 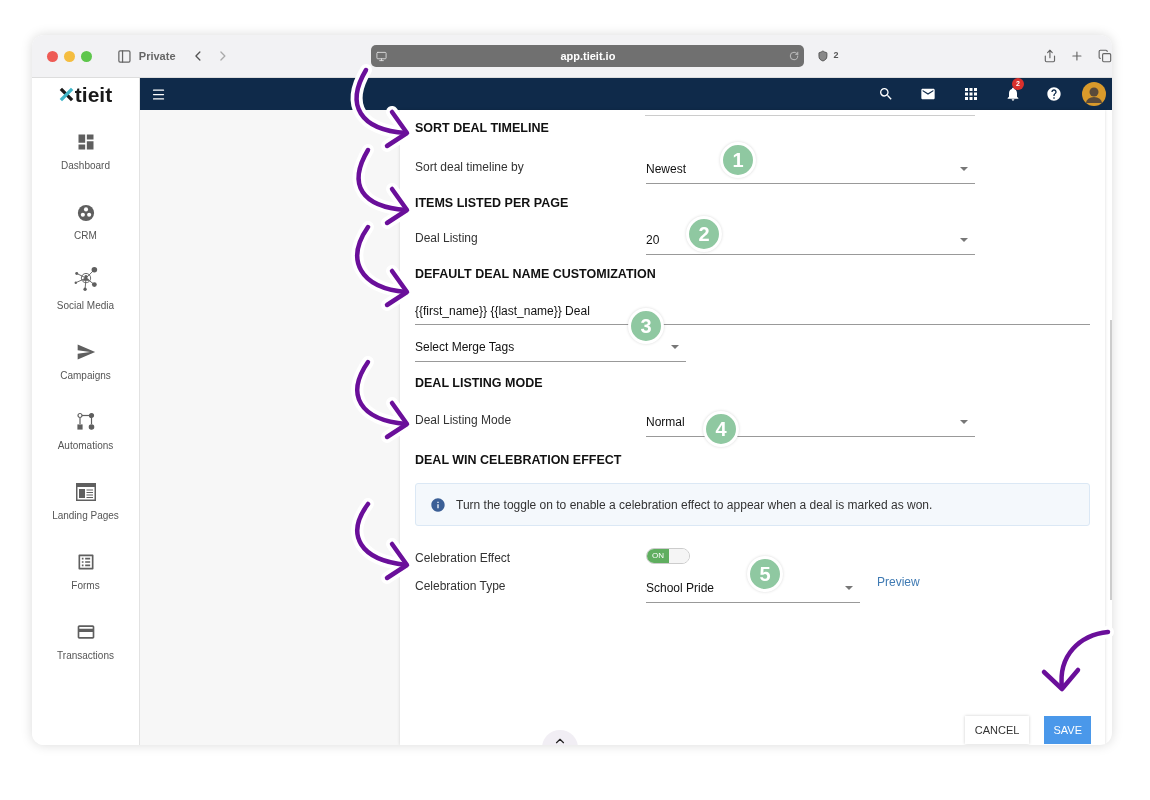 I want to click on web-page-icon, so click(x=85, y=492).